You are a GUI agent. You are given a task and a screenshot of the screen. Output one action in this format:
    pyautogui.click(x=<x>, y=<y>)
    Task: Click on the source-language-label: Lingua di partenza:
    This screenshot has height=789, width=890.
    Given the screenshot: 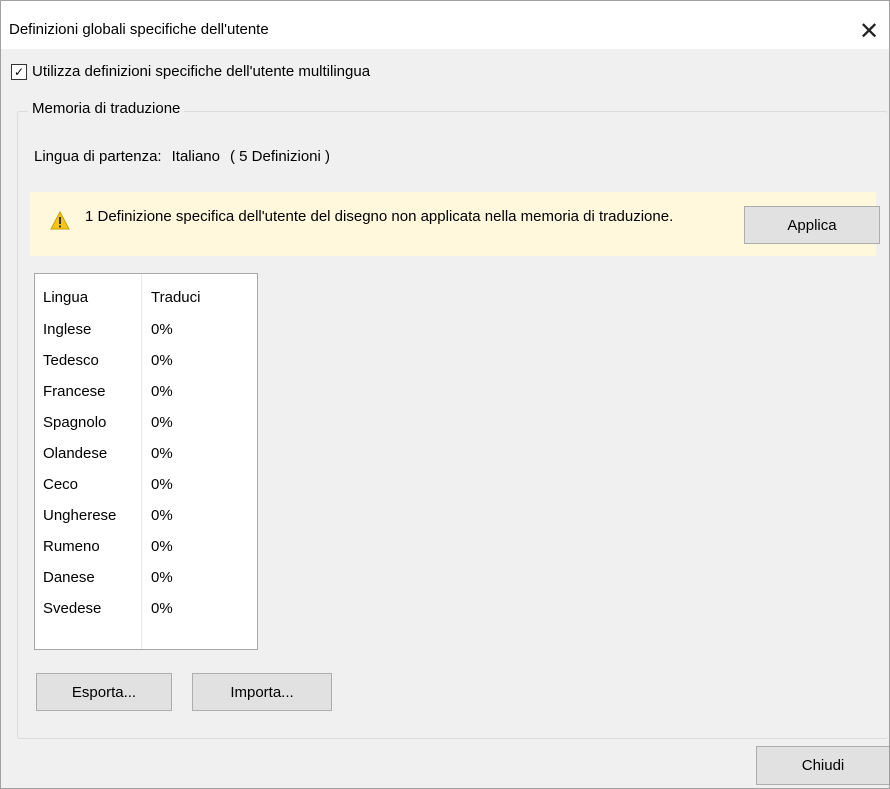 What is the action you would take?
    pyautogui.click(x=98, y=156)
    